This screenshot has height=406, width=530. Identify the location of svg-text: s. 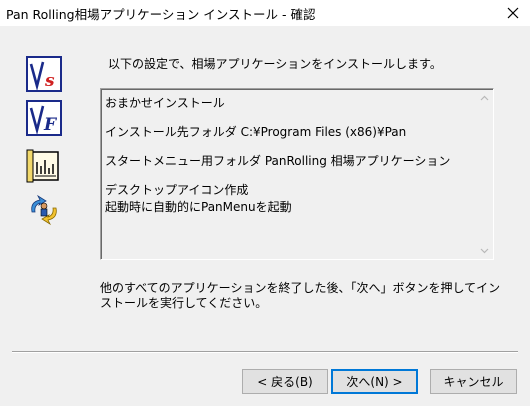
(49, 81).